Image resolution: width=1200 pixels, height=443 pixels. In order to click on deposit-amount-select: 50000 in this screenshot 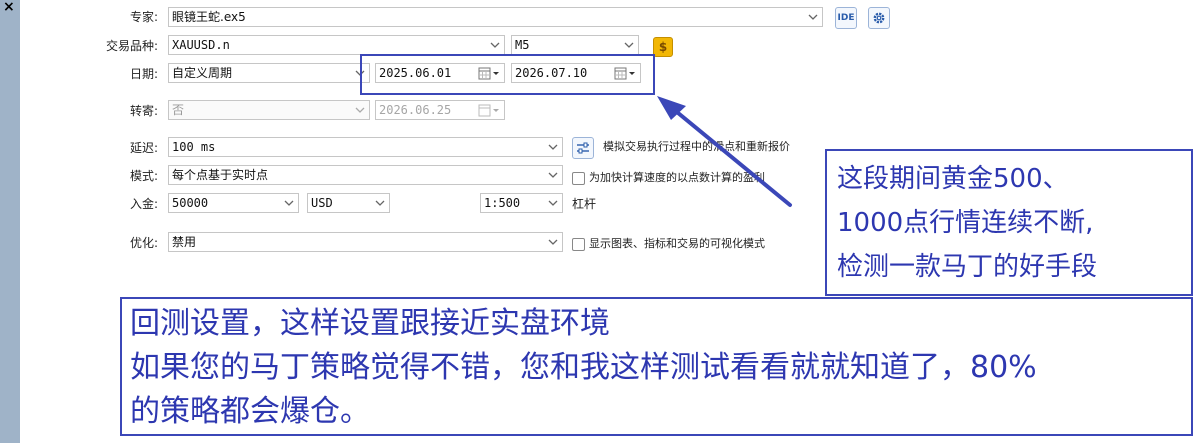, I will do `click(233, 203)`.